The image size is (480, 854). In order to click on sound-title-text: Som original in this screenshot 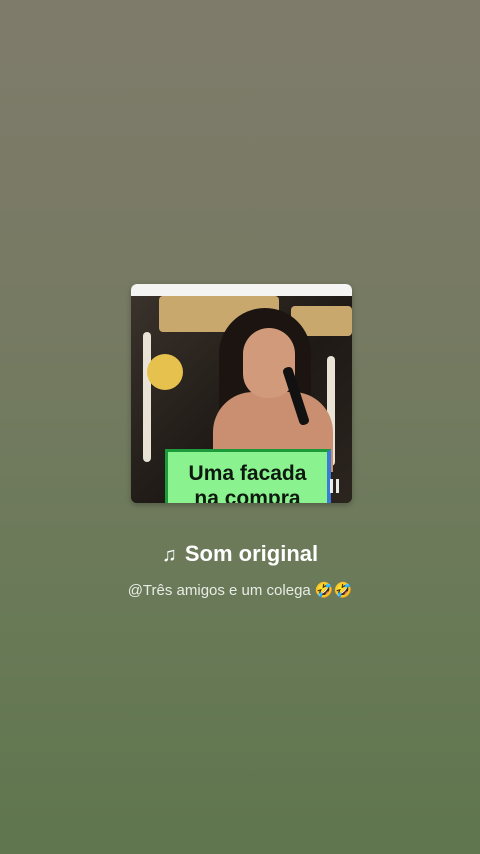, I will do `click(251, 553)`.